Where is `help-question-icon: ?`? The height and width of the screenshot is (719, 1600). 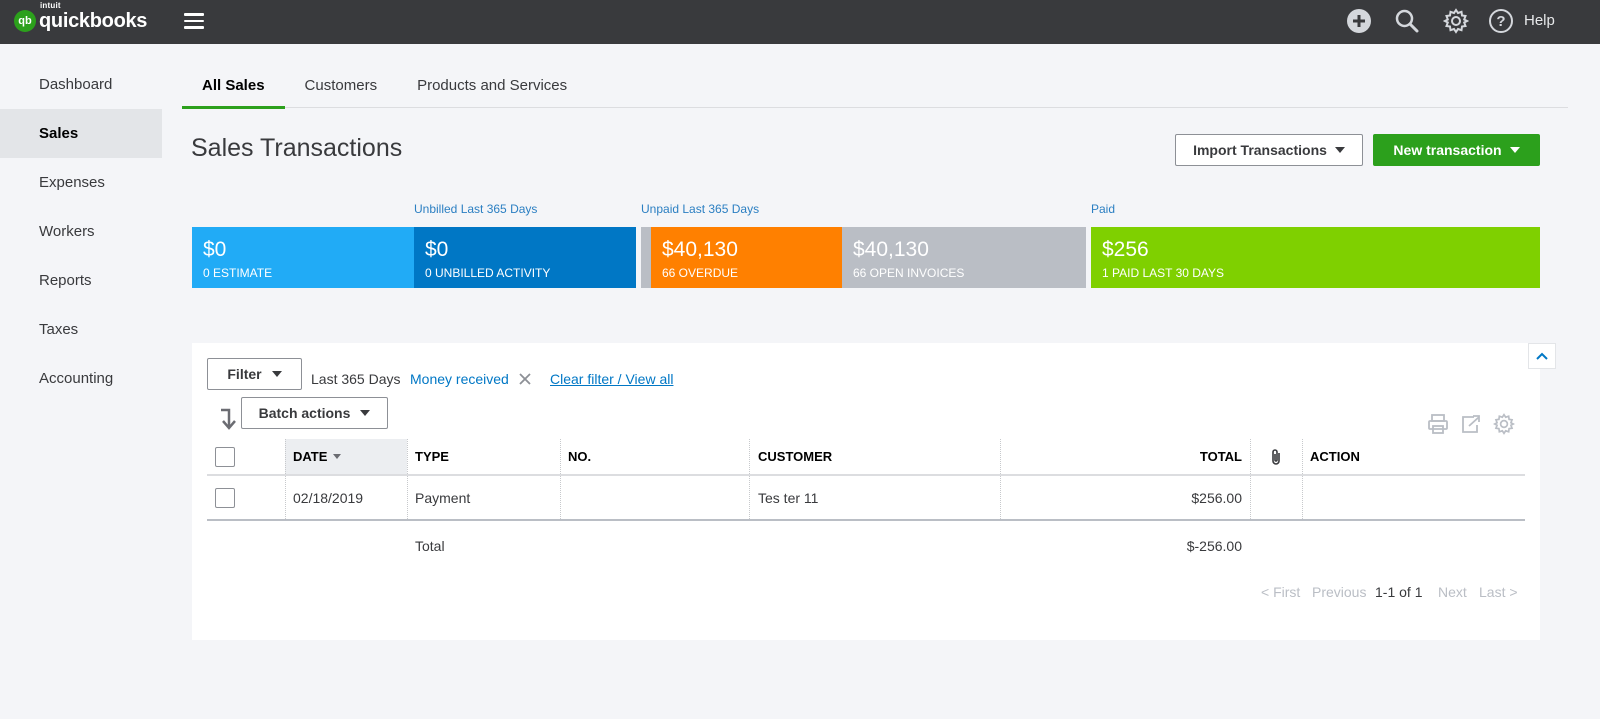
help-question-icon: ? is located at coordinates (1501, 21).